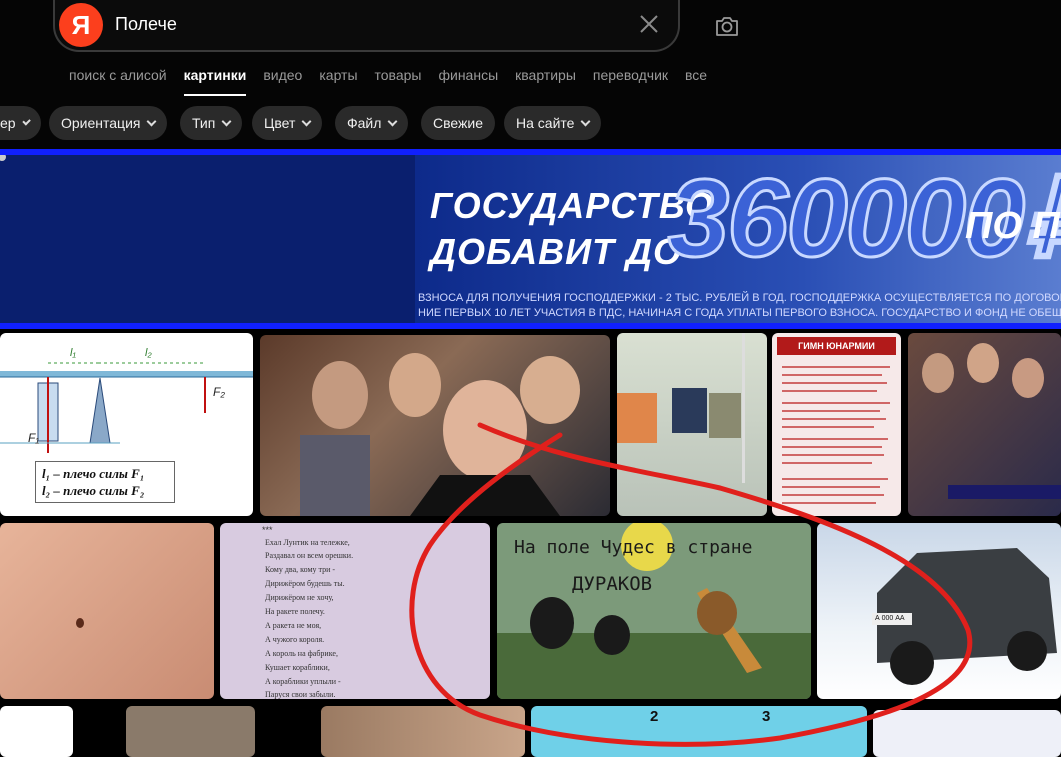 The height and width of the screenshot is (757, 1061). Describe the element at coordinates (633, 547) in the screenshot. I see `pinocchio-caption-1: На поле Чудес в стране` at that location.